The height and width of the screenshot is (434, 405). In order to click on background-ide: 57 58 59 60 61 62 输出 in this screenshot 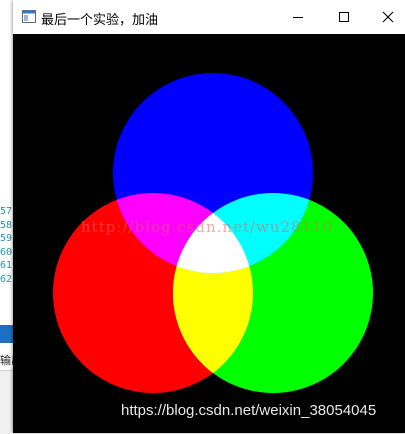, I will do `click(7, 217)`.